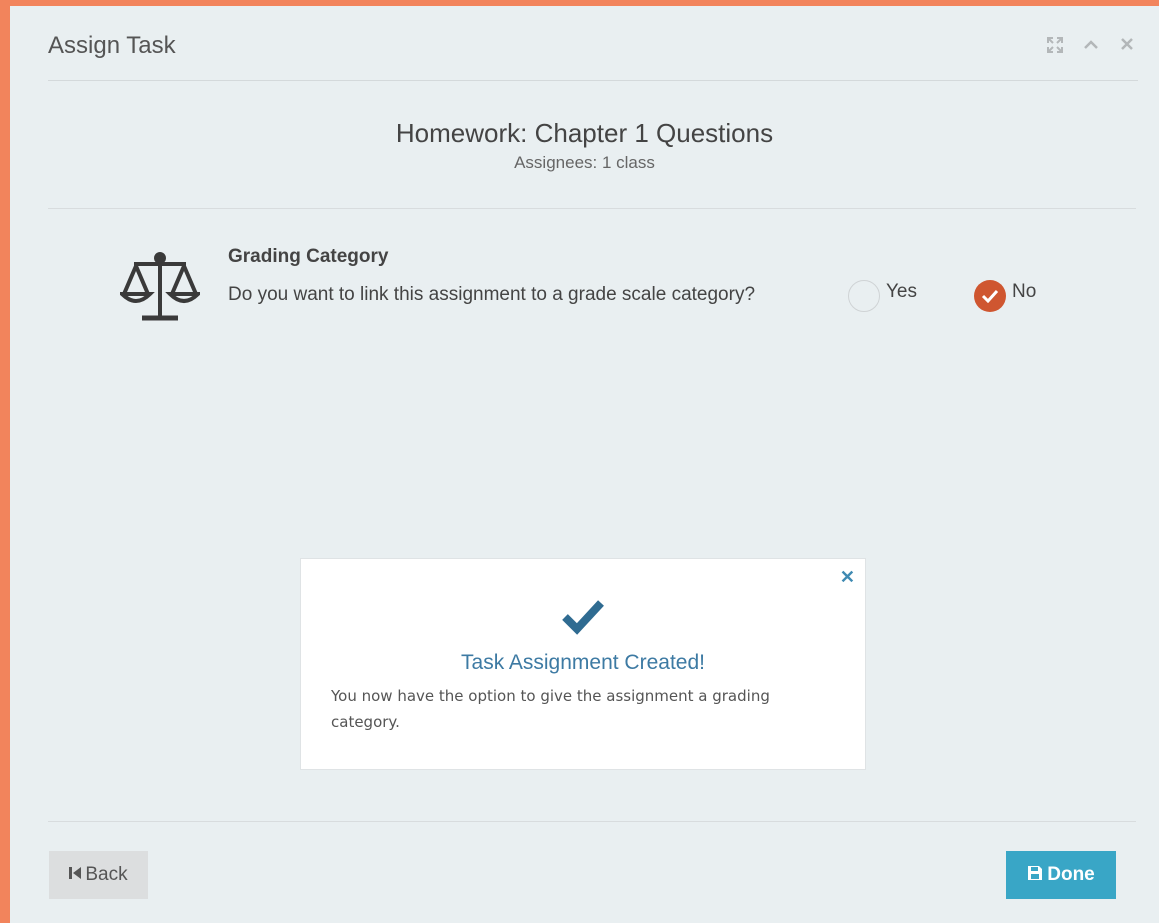  I want to click on back-button: Back, so click(98, 875).